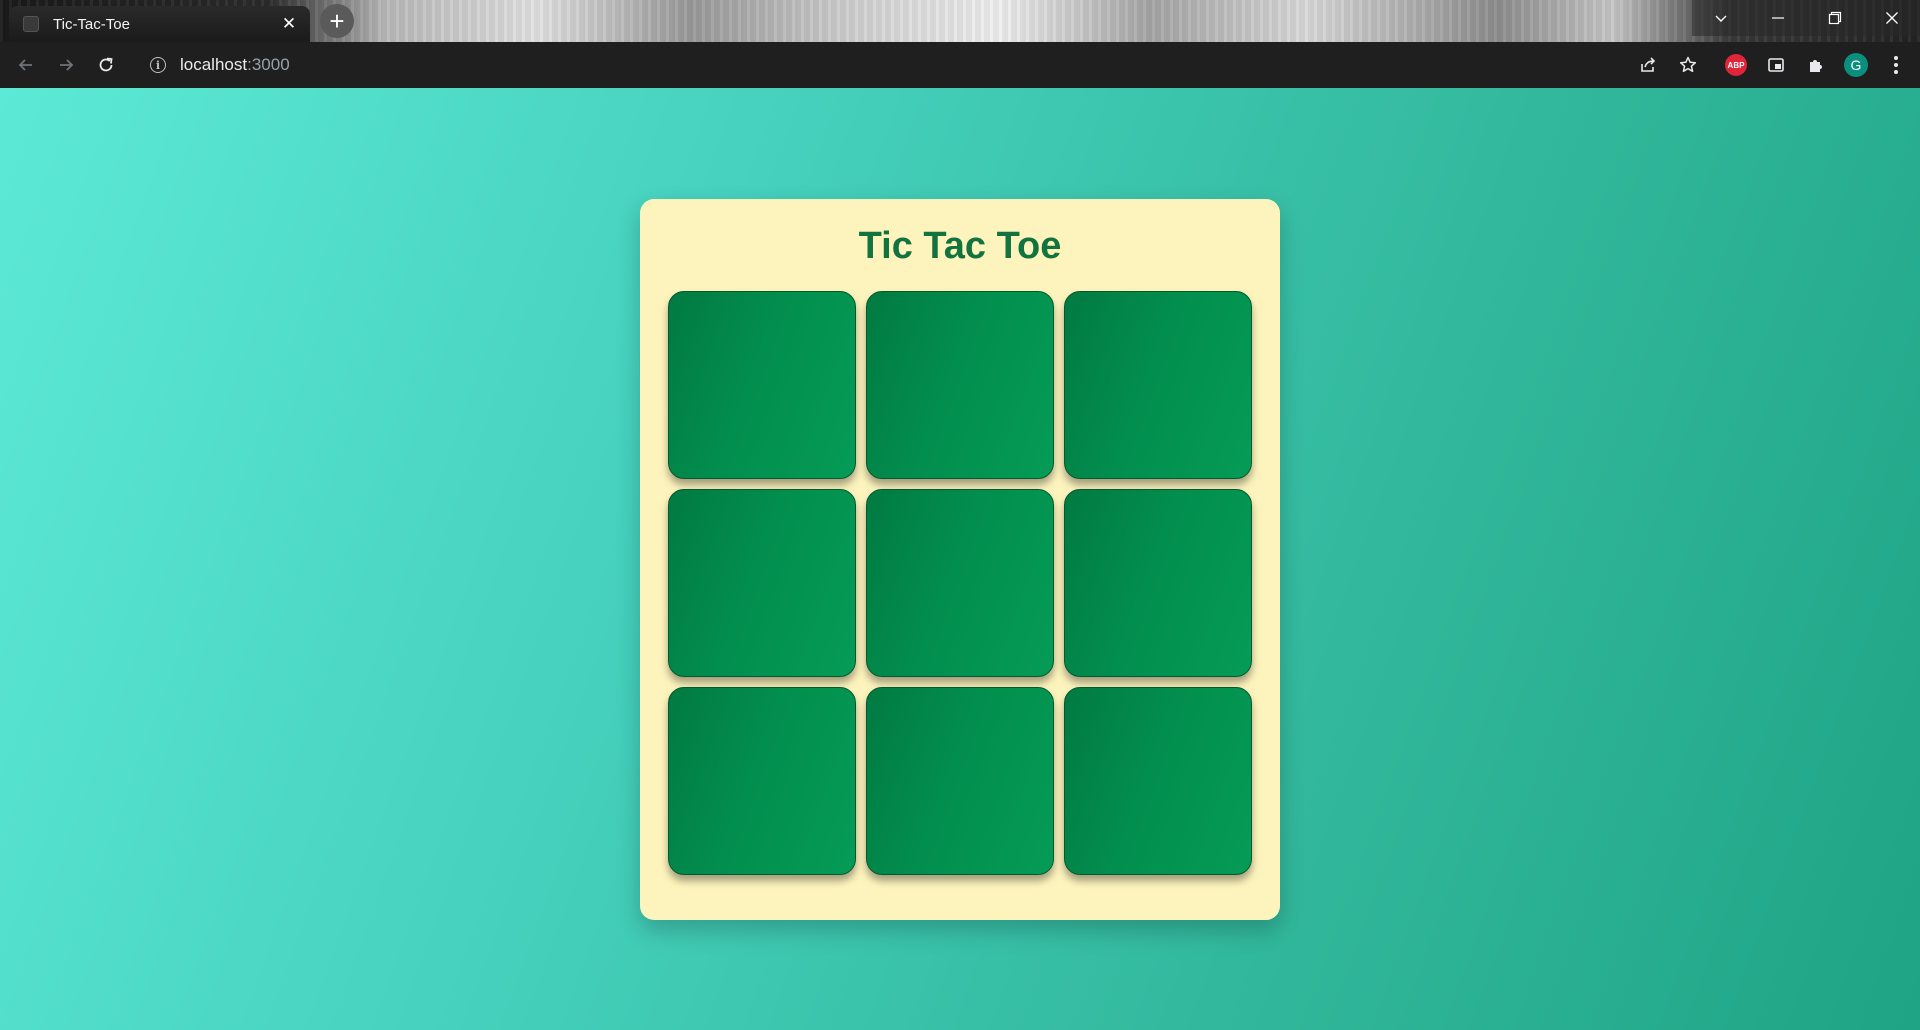  I want to click on profile-button: G, so click(1856, 65).